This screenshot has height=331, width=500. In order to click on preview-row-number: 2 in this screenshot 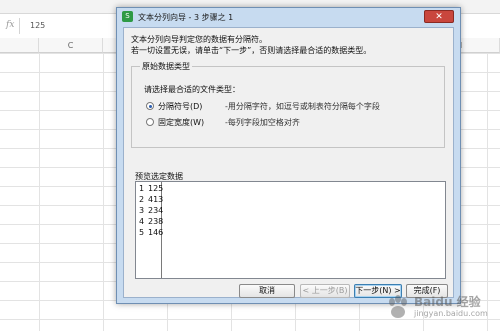, I will do `click(142, 199)`.